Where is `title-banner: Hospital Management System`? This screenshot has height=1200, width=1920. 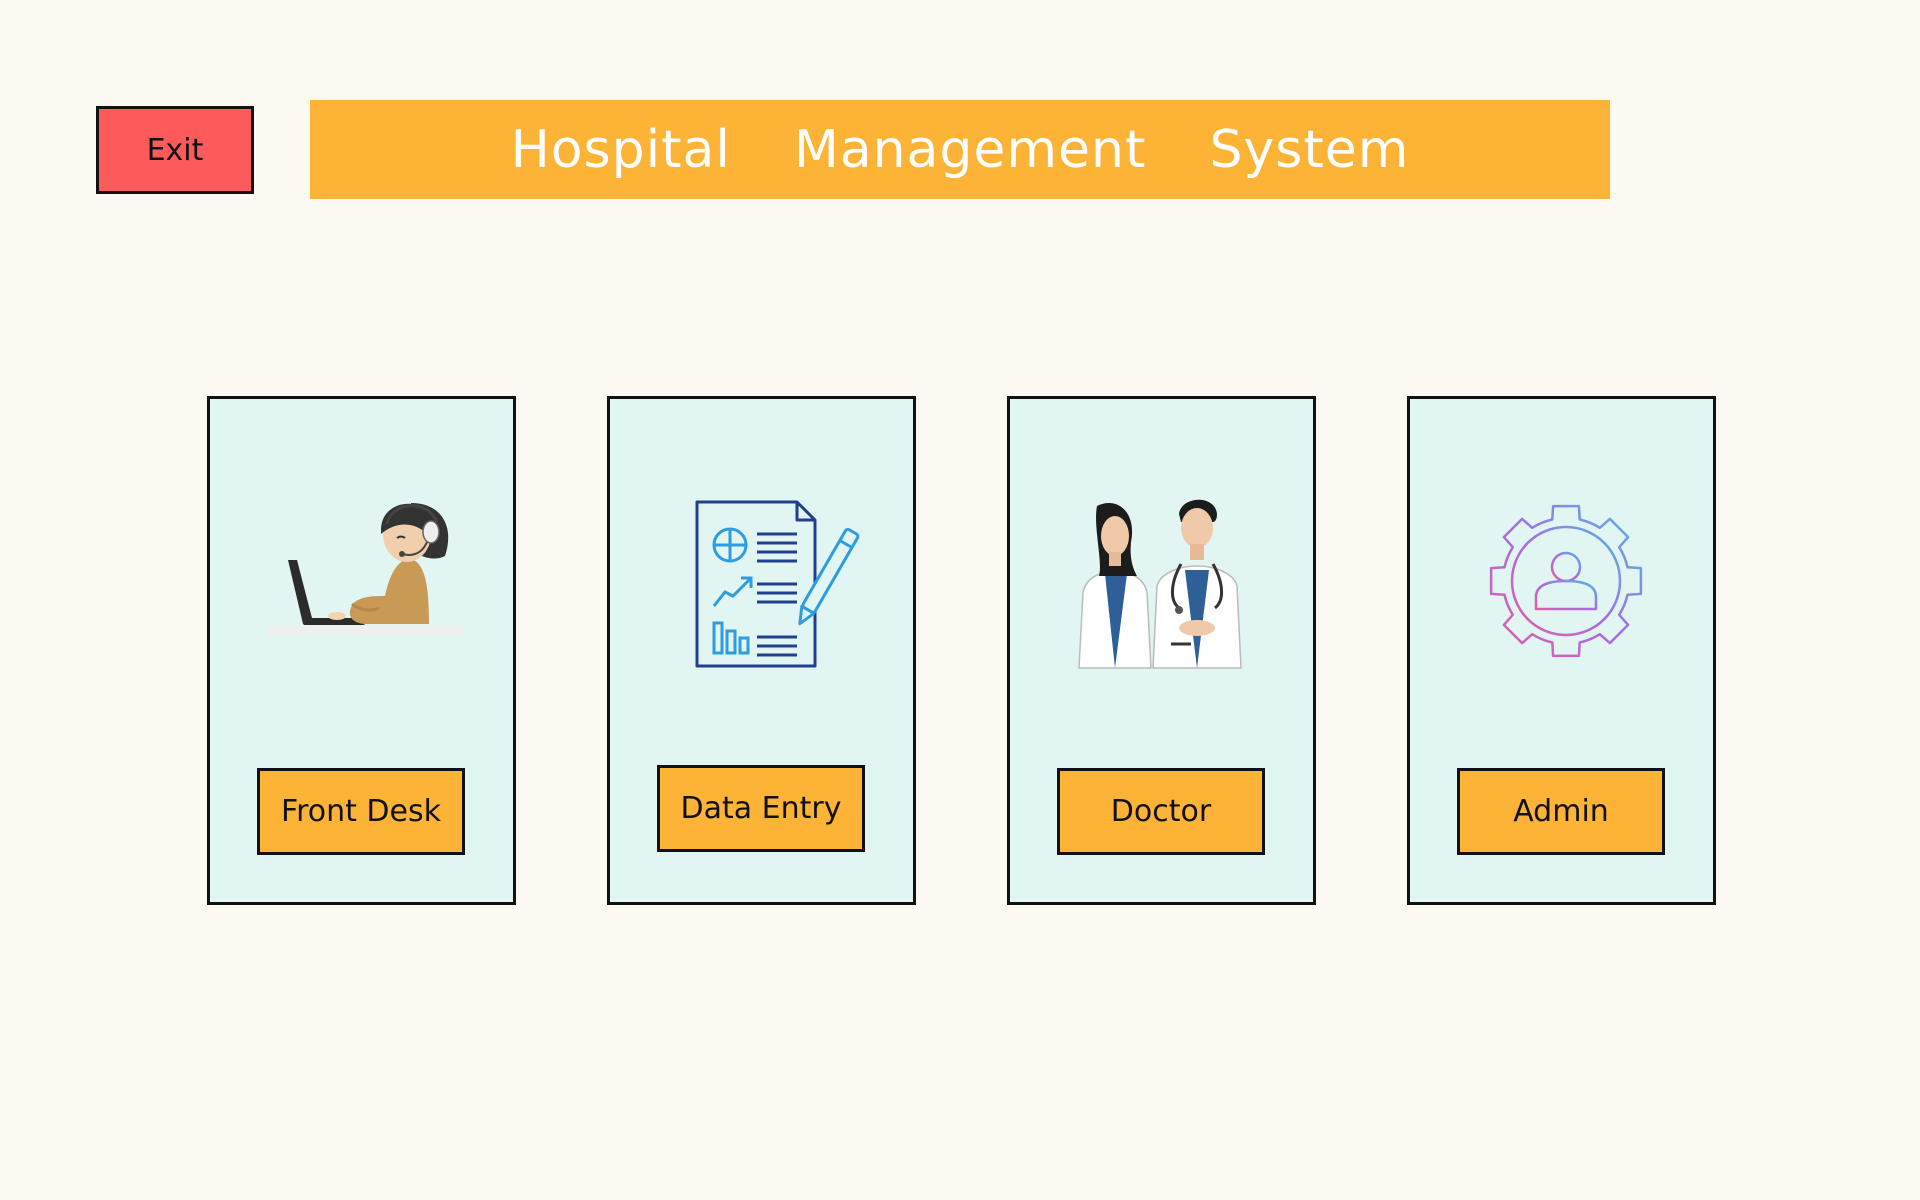
title-banner: Hospital Management System is located at coordinates (960, 149).